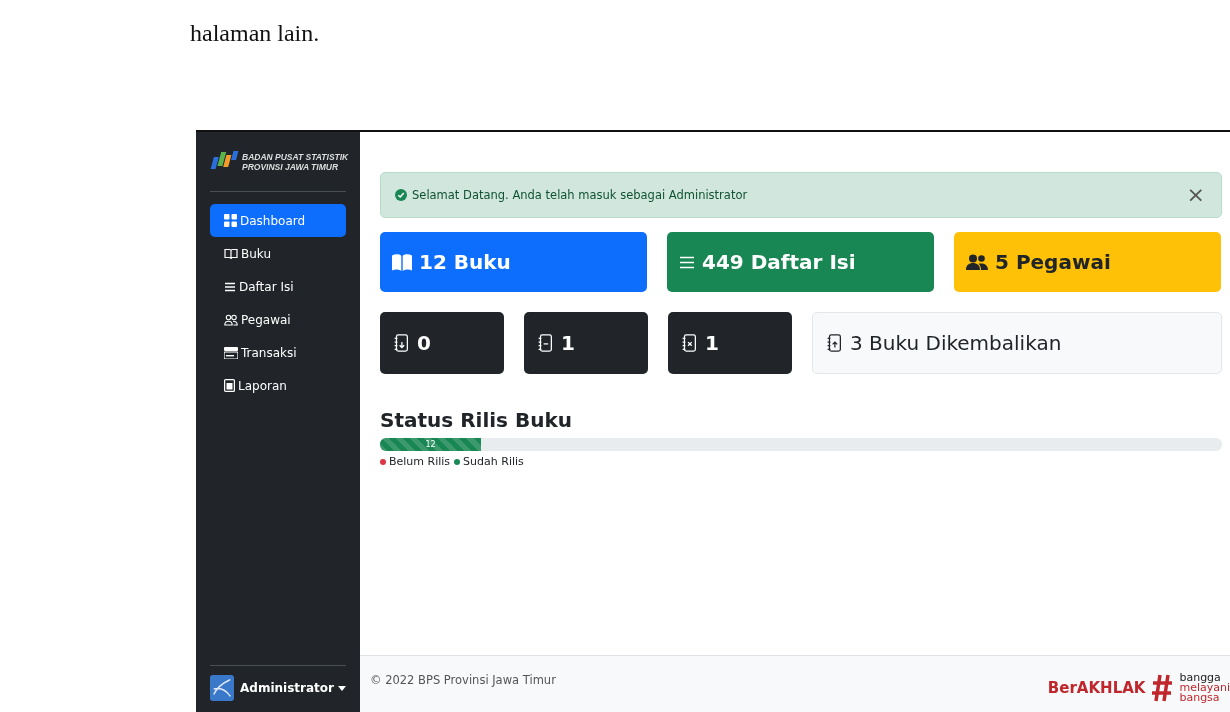 The width and height of the screenshot is (1230, 712). What do you see at coordinates (442, 343) in the screenshot?
I see `transaction-card: 0` at bounding box center [442, 343].